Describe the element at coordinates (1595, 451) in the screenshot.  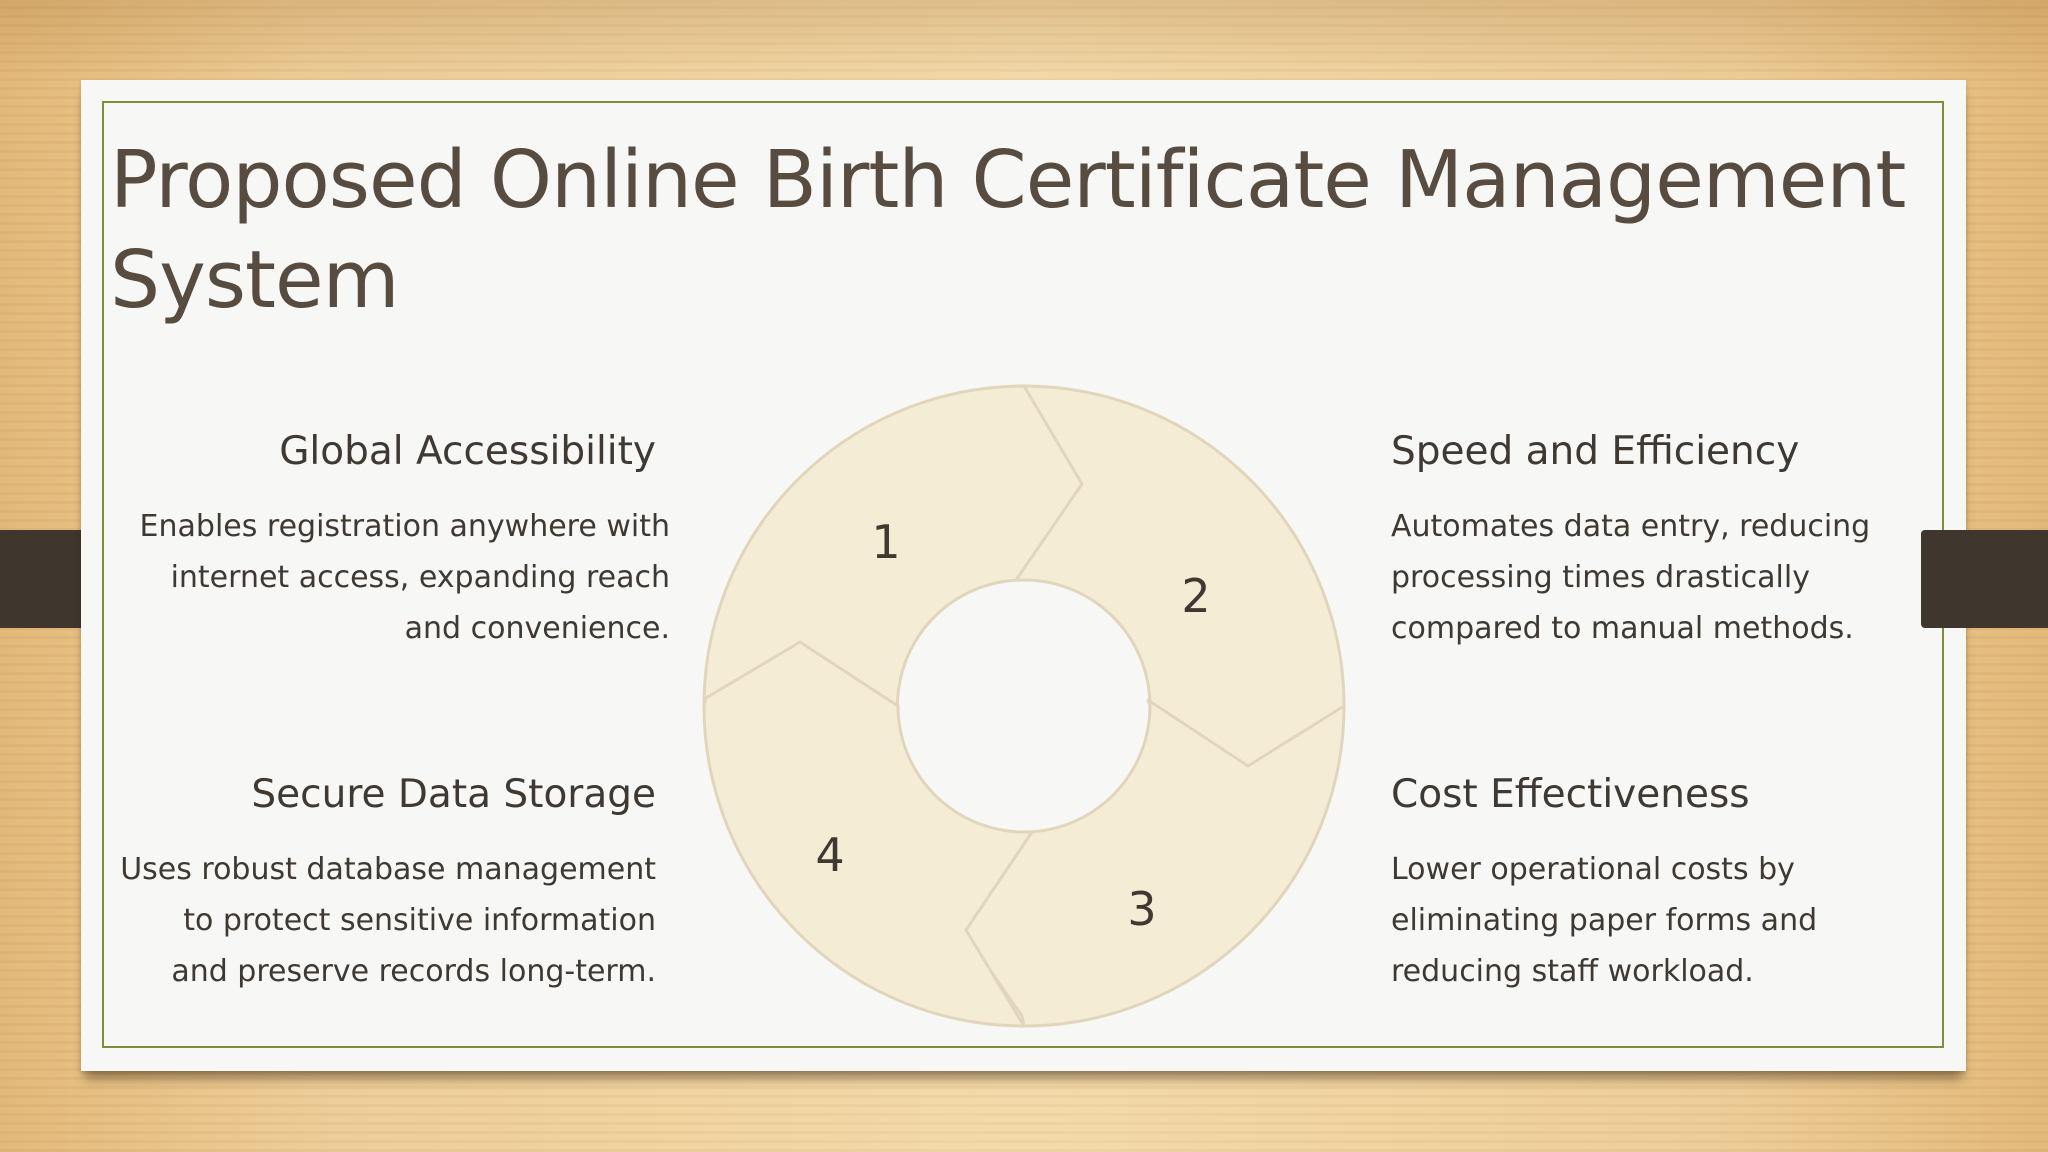
I see `feature-heading-speed-efficiency: Speed and Efficiency` at that location.